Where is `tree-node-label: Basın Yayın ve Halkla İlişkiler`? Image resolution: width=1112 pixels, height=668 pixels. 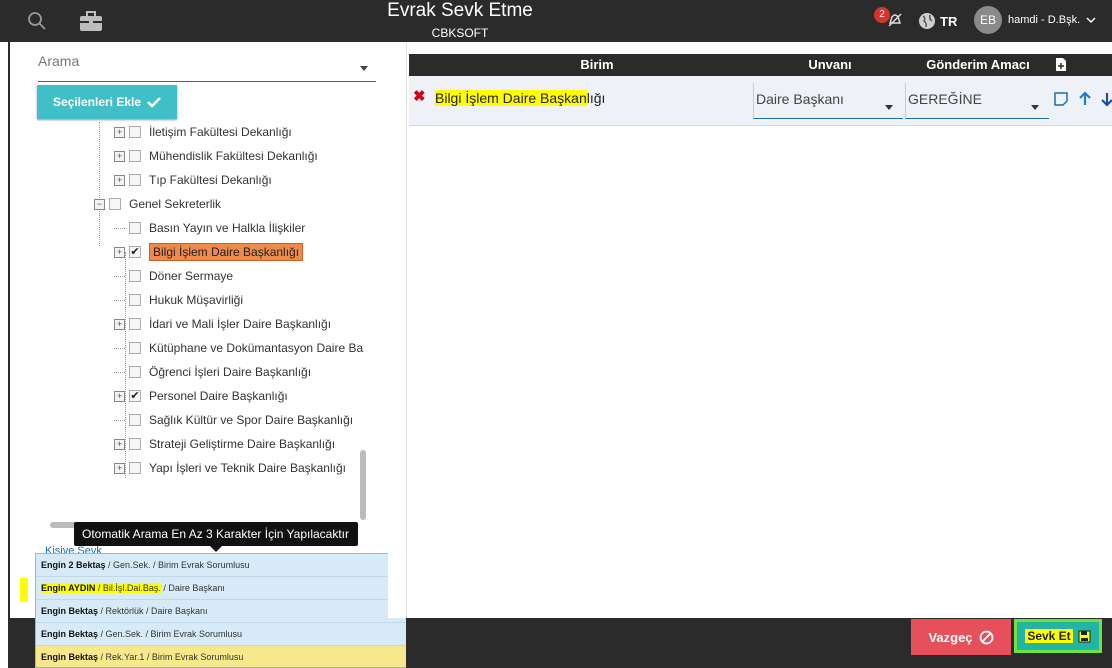 tree-node-label: Basın Yayın ve Halkla İlişkiler is located at coordinates (227, 228).